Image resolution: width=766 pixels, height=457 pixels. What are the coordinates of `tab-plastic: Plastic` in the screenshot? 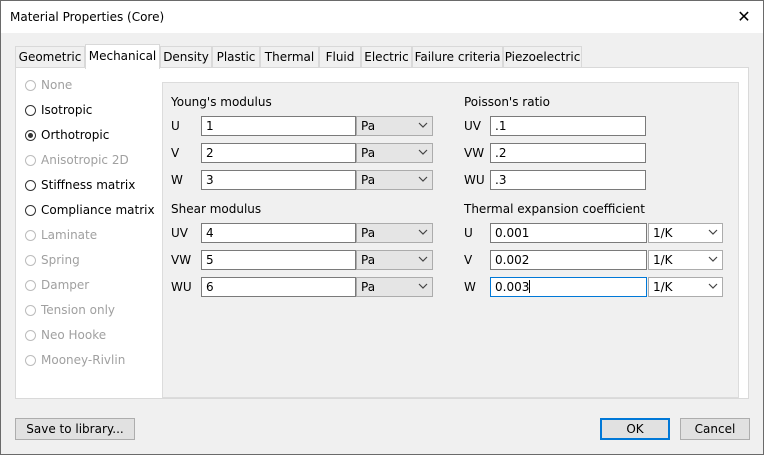 It's located at (236, 56).